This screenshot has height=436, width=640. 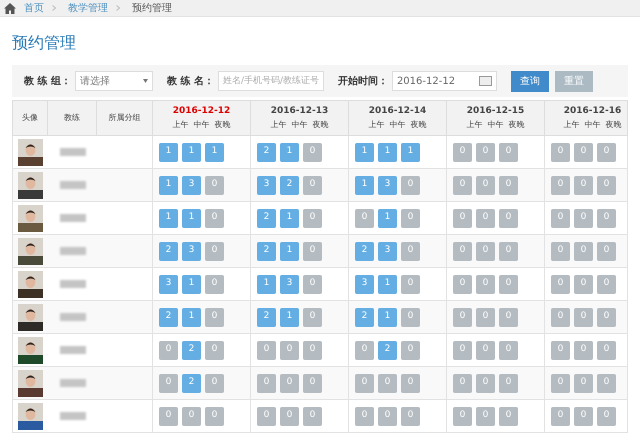 I want to click on home-icon, so click(x=10, y=8).